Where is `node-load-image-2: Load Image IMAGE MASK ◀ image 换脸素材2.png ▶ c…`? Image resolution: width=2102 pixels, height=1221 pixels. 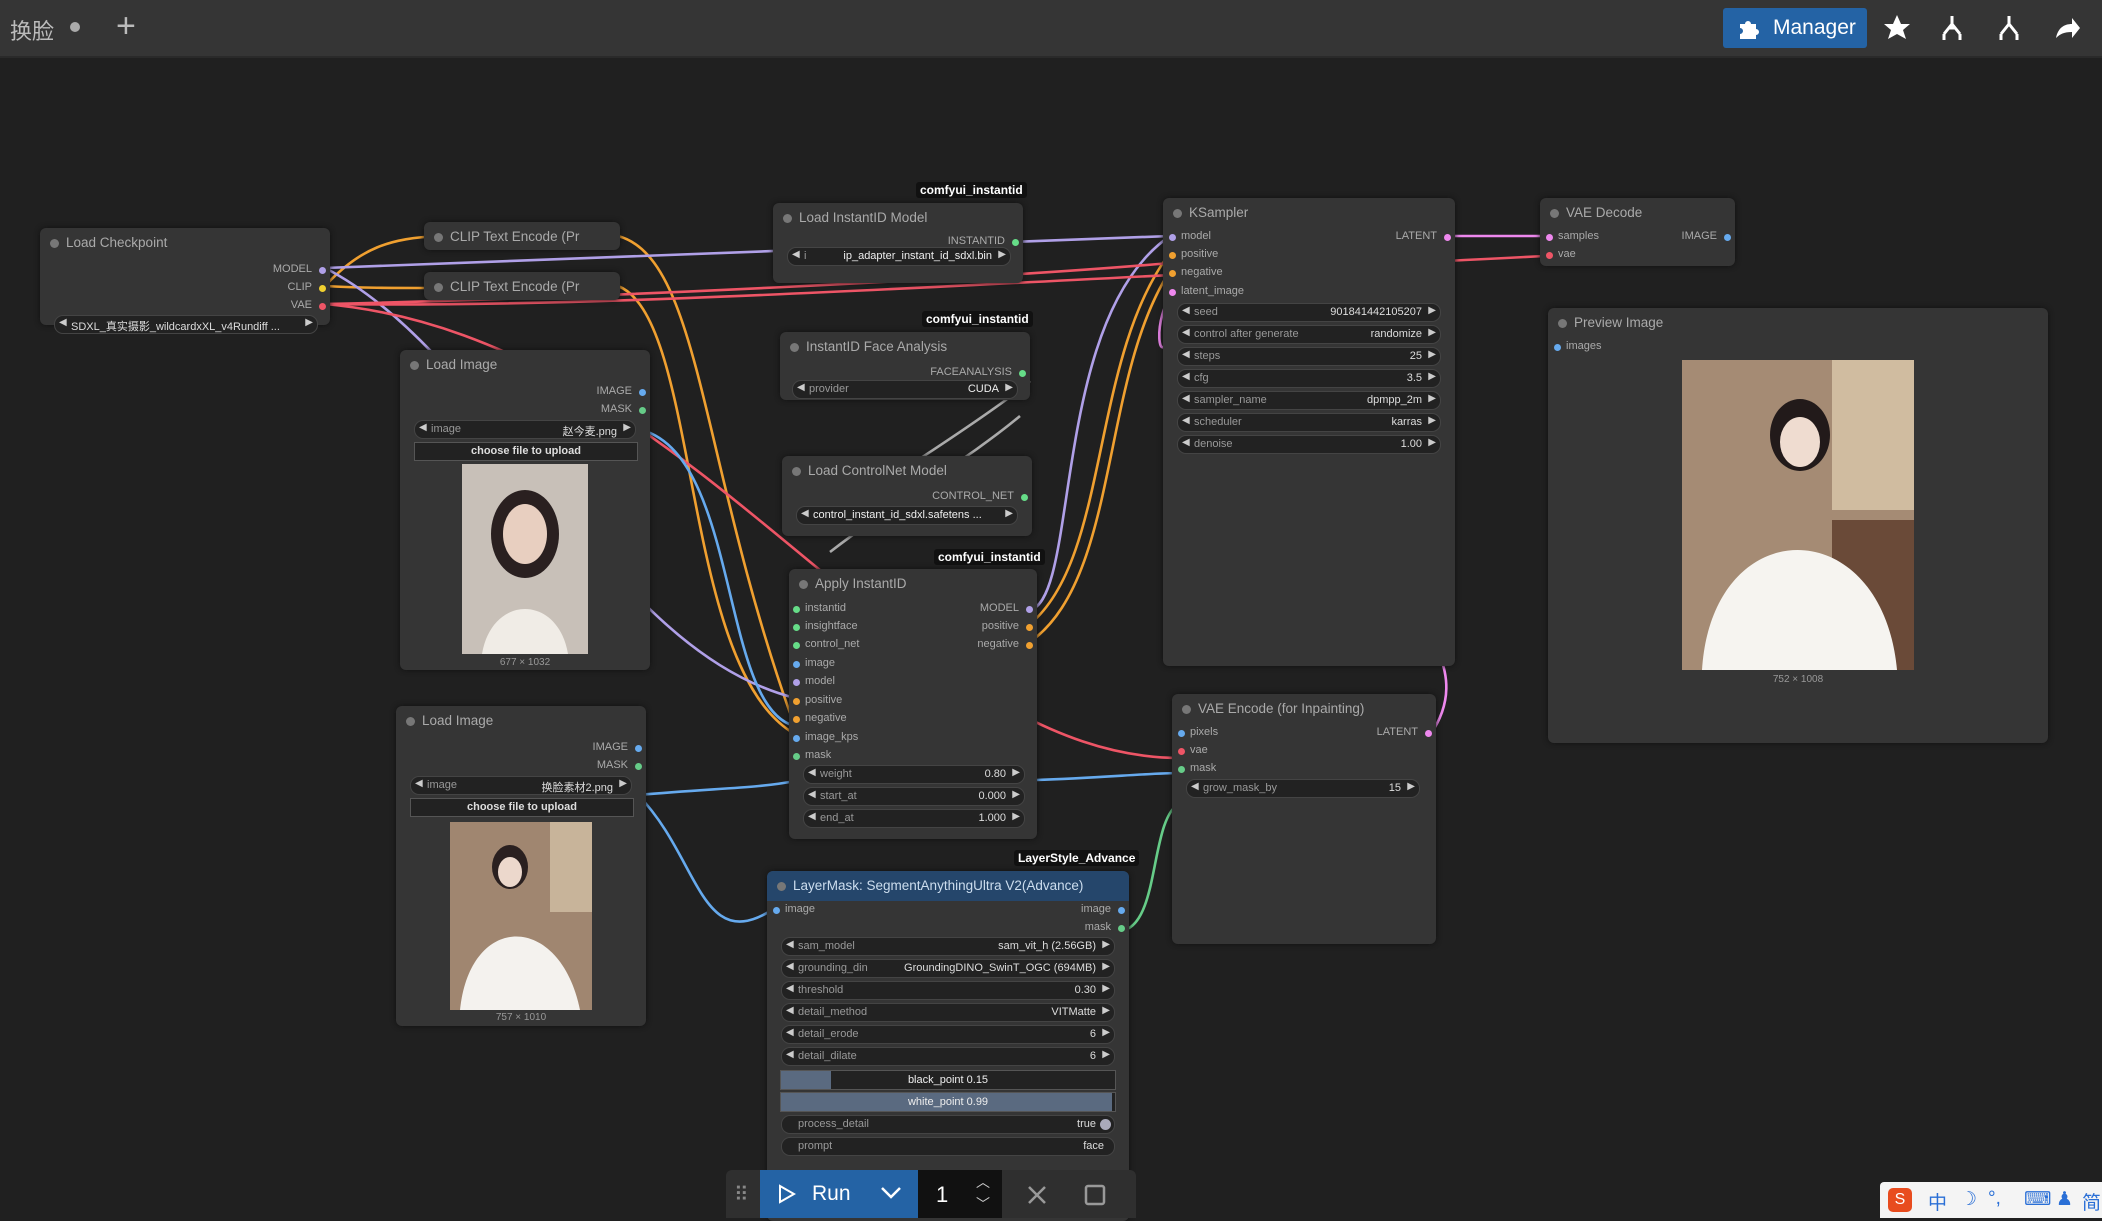
node-load-image-2: Load Image IMAGE MASK ◀ image 换脸素材2.png ▶ c… is located at coordinates (521, 866).